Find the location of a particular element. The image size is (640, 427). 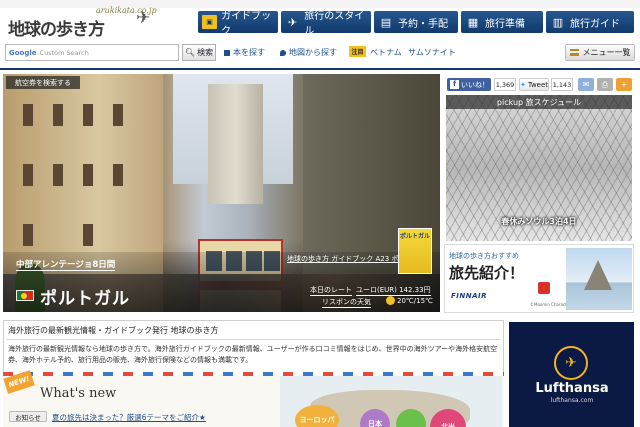

weather-temperature: 20℃/15℃ is located at coordinates (415, 301).